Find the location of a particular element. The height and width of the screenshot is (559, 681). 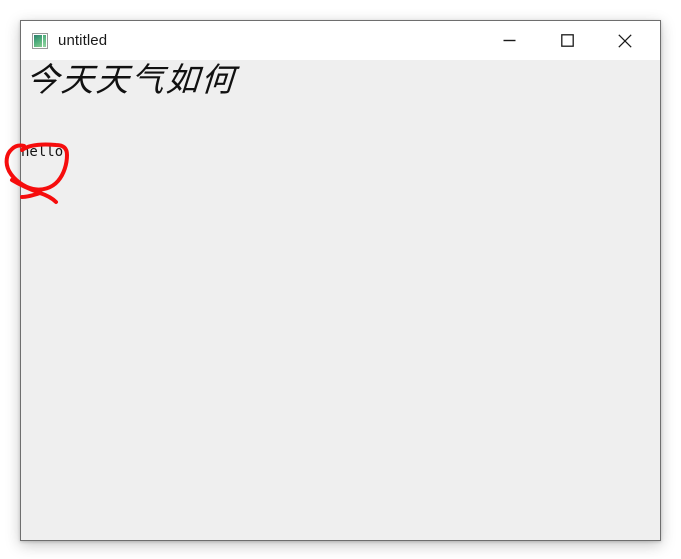

minimize-icon is located at coordinates (509, 40).